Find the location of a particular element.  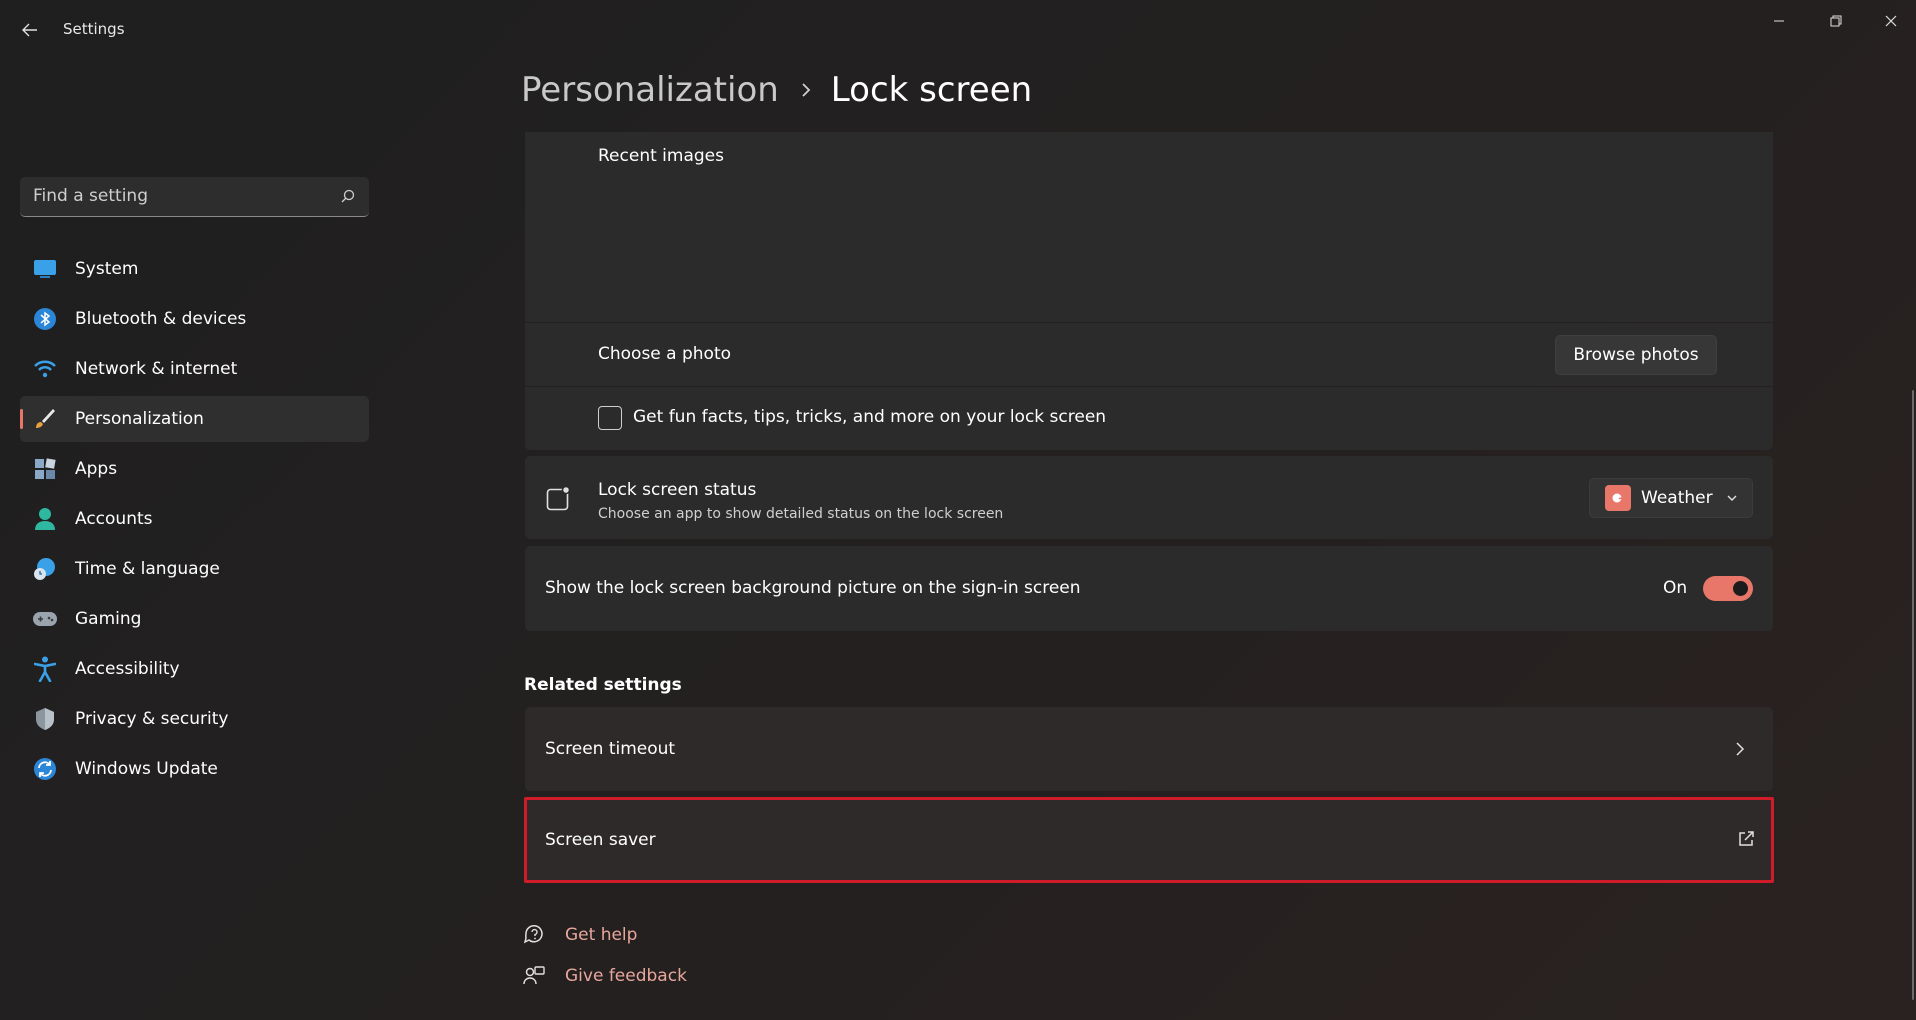

search-box is located at coordinates (194, 197).